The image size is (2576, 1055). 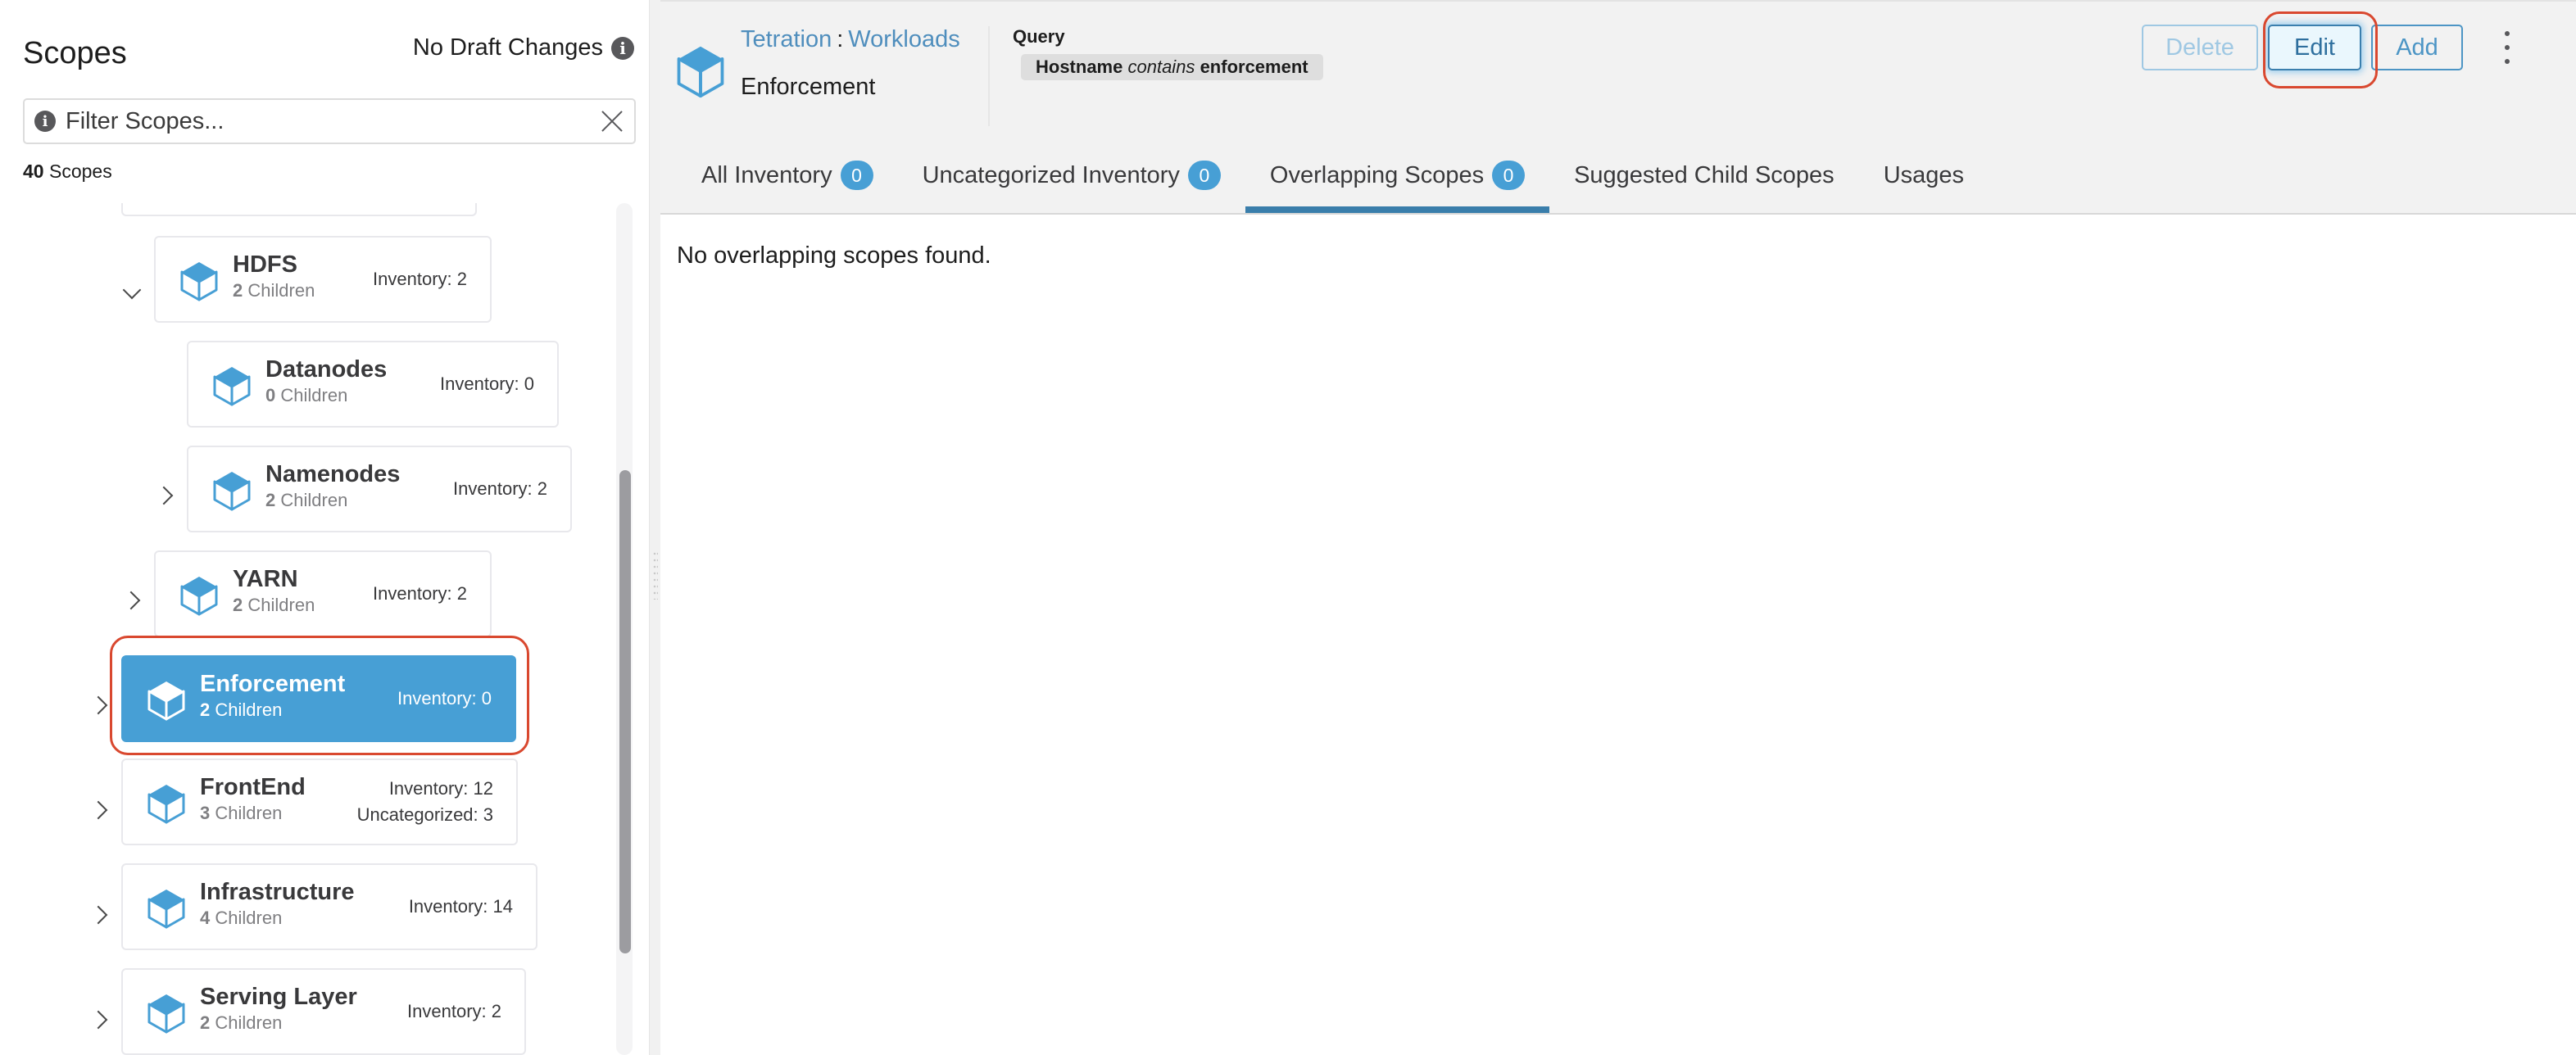 I want to click on tab-label: Uncategorized Inventory, so click(x=1051, y=175).